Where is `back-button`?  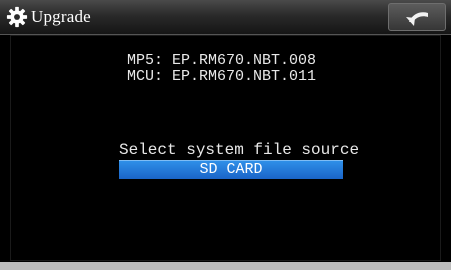
back-button is located at coordinates (417, 17).